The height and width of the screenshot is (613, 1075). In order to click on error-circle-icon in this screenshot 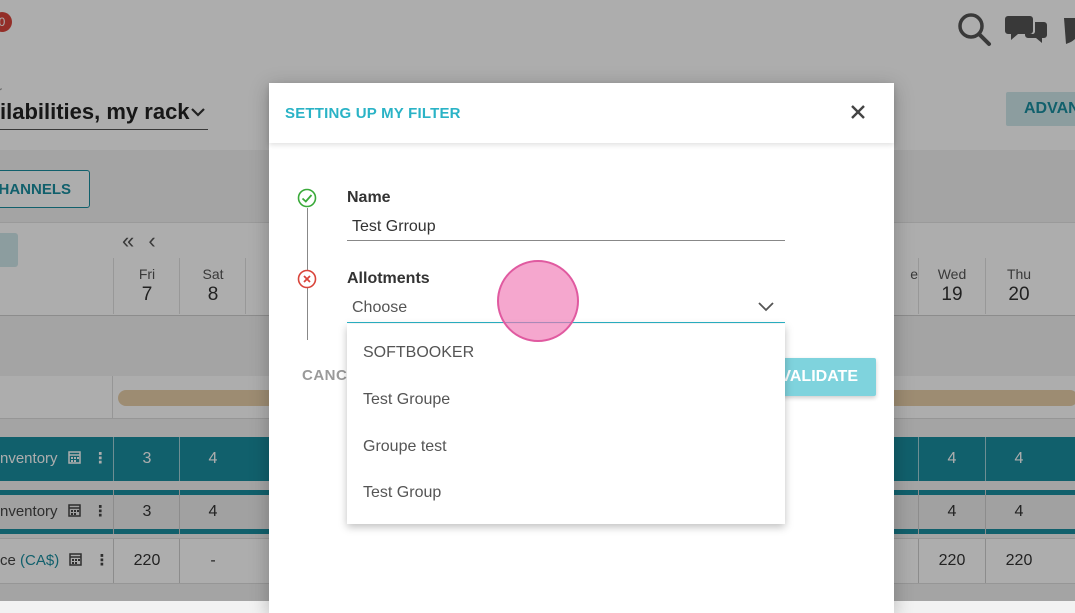, I will do `click(307, 279)`.